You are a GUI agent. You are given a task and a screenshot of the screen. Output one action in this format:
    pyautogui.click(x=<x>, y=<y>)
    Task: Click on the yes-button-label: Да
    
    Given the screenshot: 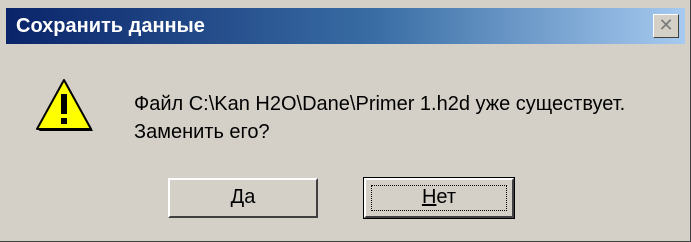 What is the action you would take?
    pyautogui.click(x=243, y=197)
    